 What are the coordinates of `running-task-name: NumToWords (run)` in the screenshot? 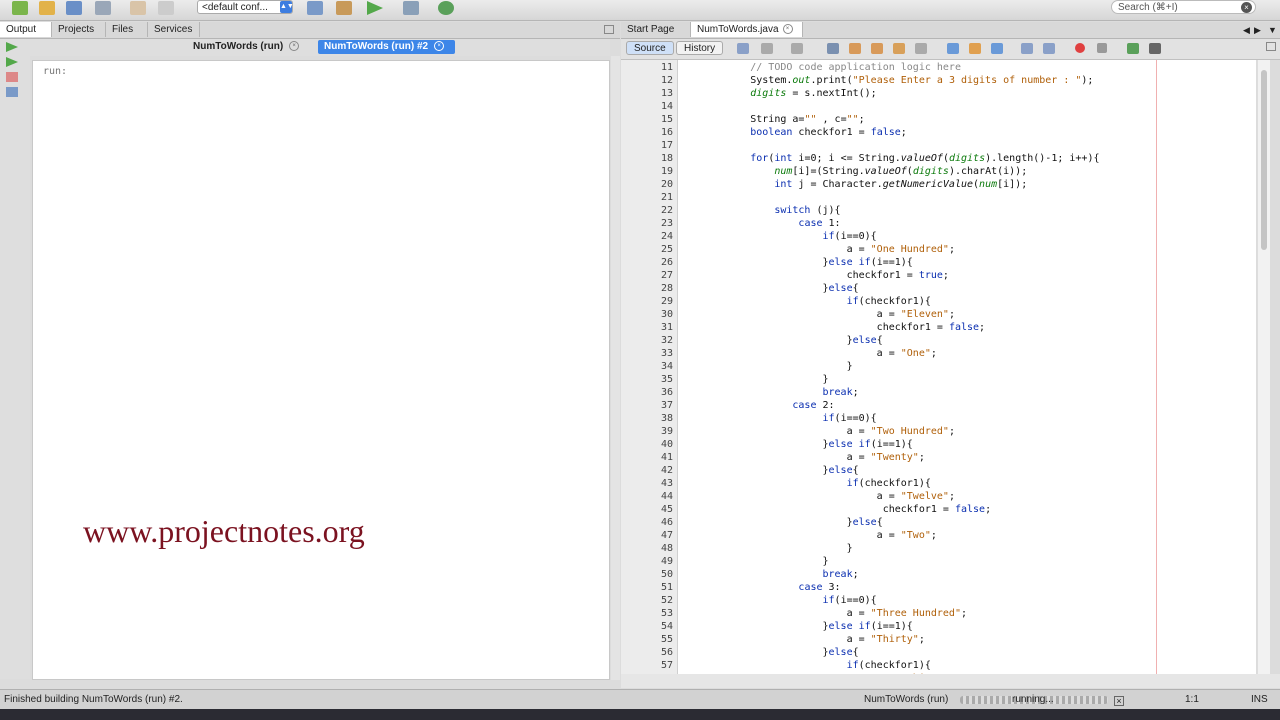 It's located at (906, 700).